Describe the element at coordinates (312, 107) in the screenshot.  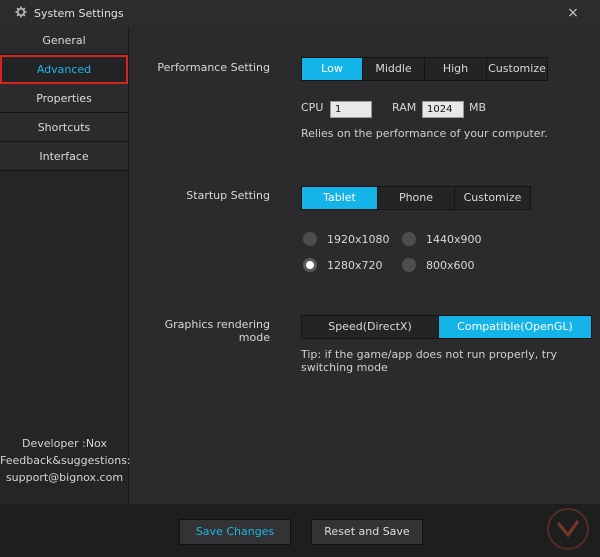
I see `cpu-label: CPU` at that location.